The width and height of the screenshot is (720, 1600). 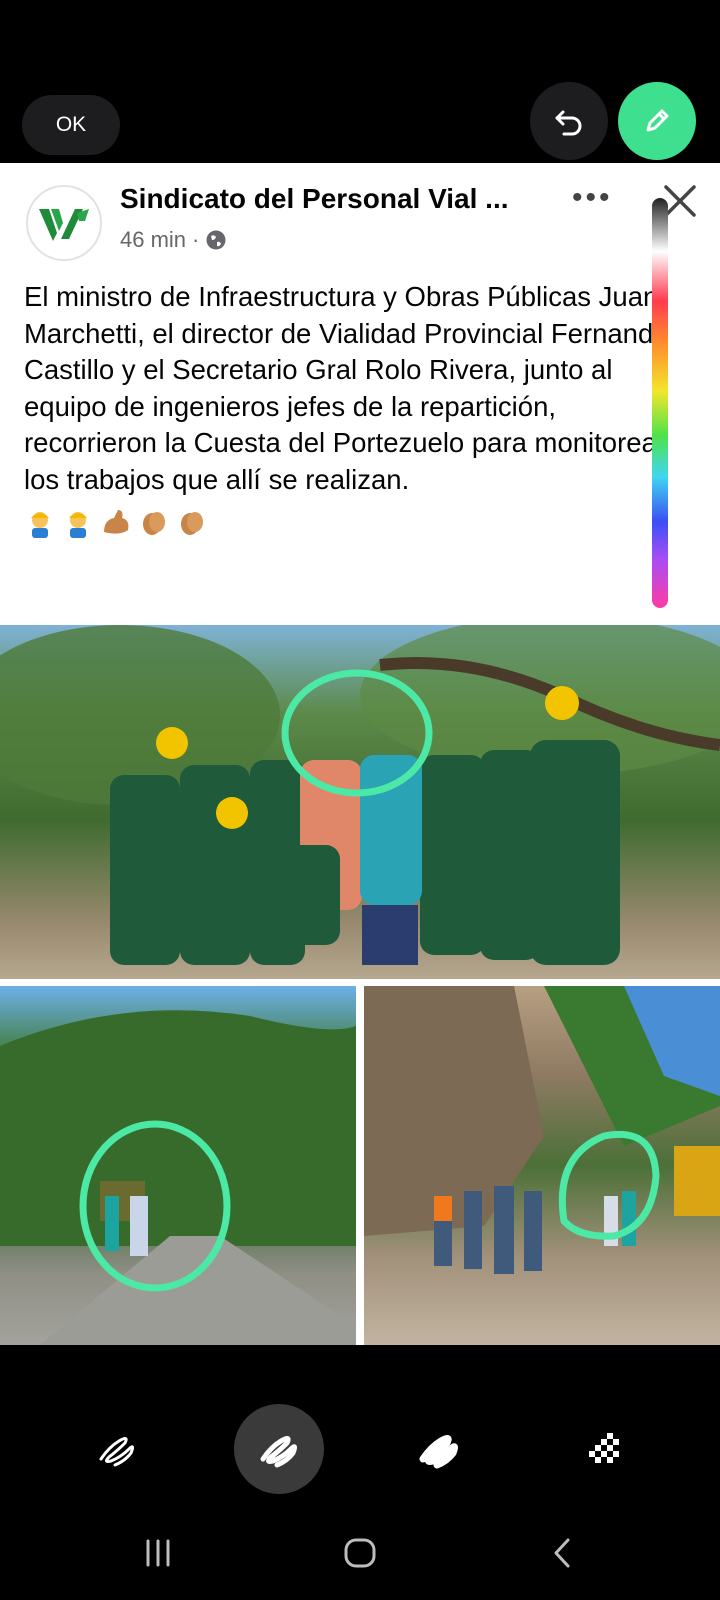 I want to click on recent-apps-icon, so click(x=158, y=1553).